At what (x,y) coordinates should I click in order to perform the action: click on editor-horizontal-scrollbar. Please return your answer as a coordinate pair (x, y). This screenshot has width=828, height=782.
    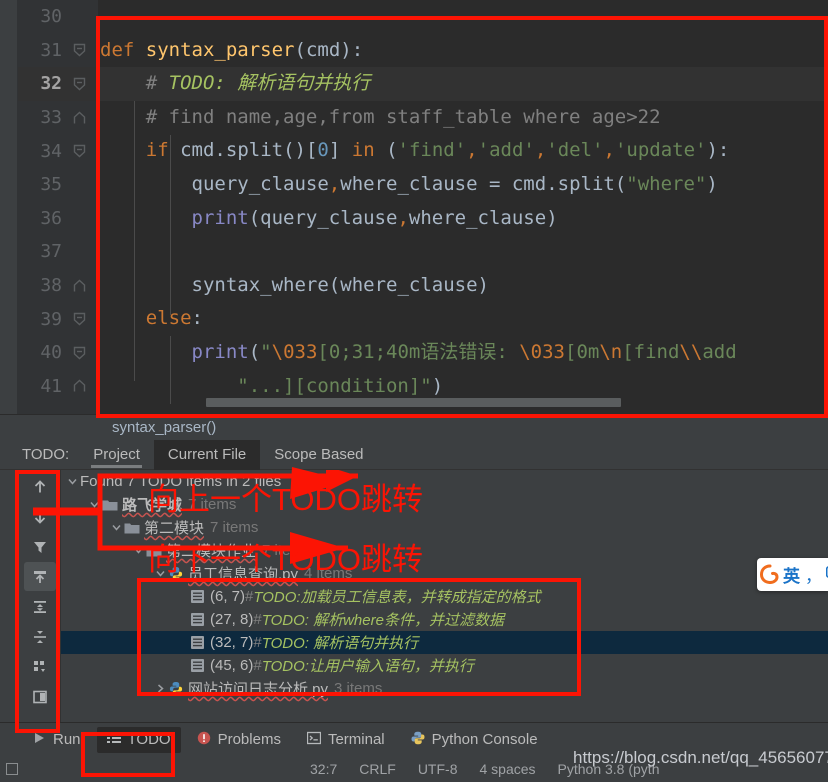
    Looking at the image, I should click on (512, 402).